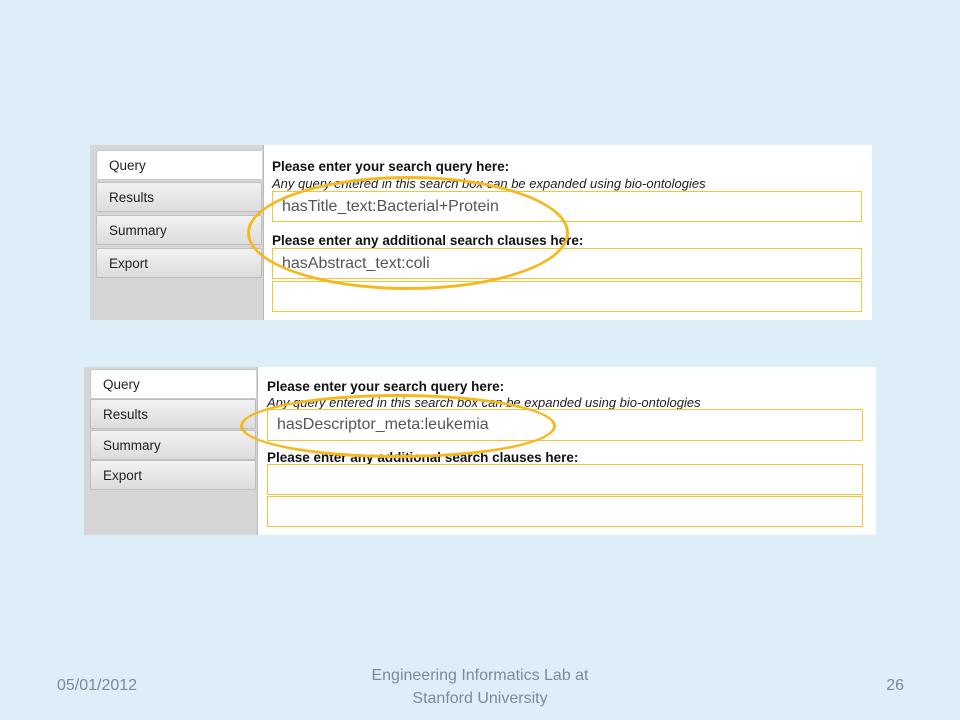 The width and height of the screenshot is (960, 720). Describe the element at coordinates (97, 685) in the screenshot. I see `footer-date: 05/01/2012` at that location.